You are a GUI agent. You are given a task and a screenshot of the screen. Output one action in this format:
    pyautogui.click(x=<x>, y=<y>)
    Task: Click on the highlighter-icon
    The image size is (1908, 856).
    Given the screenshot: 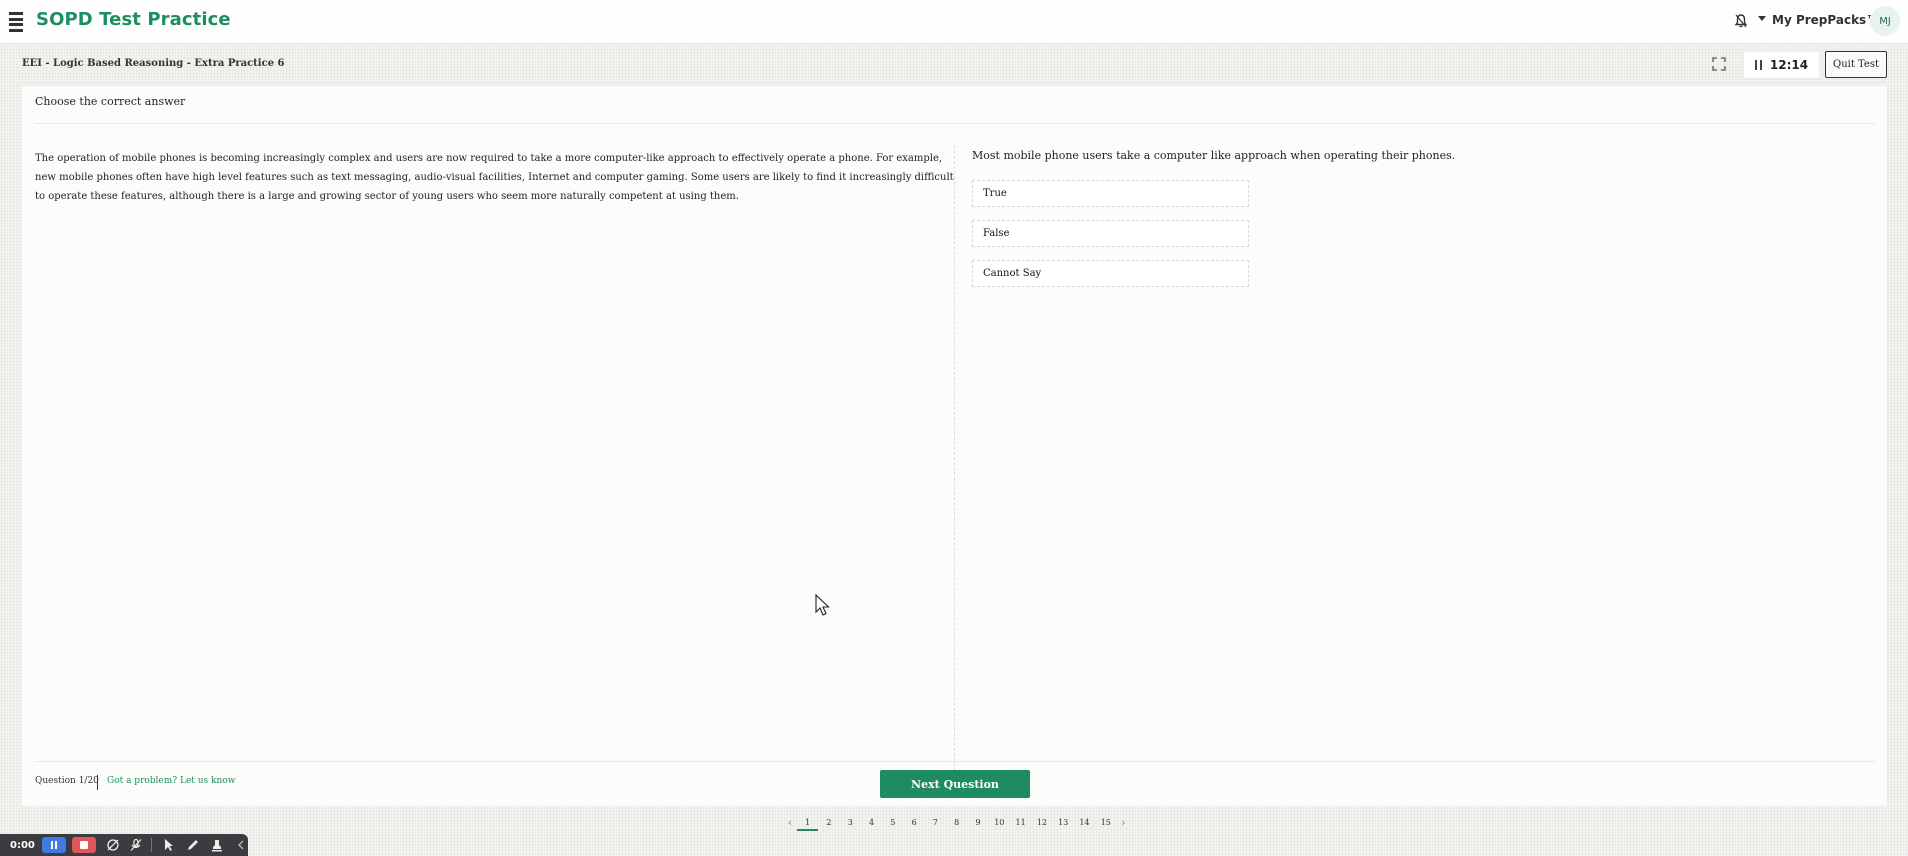 What is the action you would take?
    pyautogui.click(x=217, y=845)
    